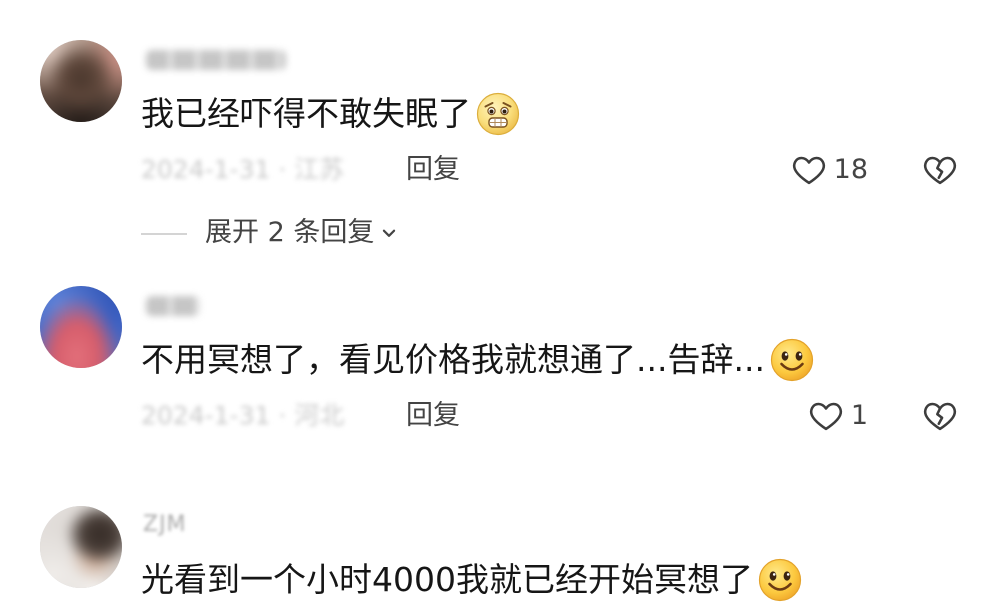 This screenshot has width=1000, height=604. What do you see at coordinates (498, 114) in the screenshot?
I see `fearful-face-emoji` at bounding box center [498, 114].